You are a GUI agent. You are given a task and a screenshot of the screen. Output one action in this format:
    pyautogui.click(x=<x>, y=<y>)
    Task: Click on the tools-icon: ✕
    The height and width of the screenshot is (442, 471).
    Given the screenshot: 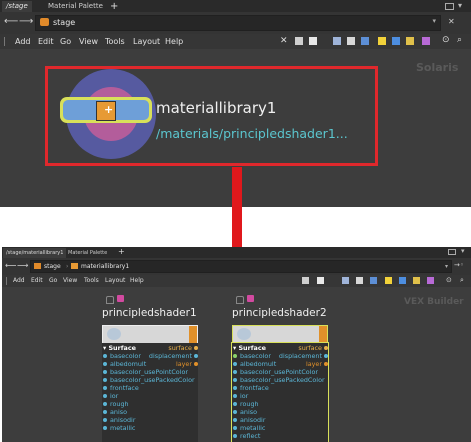 What is the action you would take?
    pyautogui.click(x=284, y=41)
    